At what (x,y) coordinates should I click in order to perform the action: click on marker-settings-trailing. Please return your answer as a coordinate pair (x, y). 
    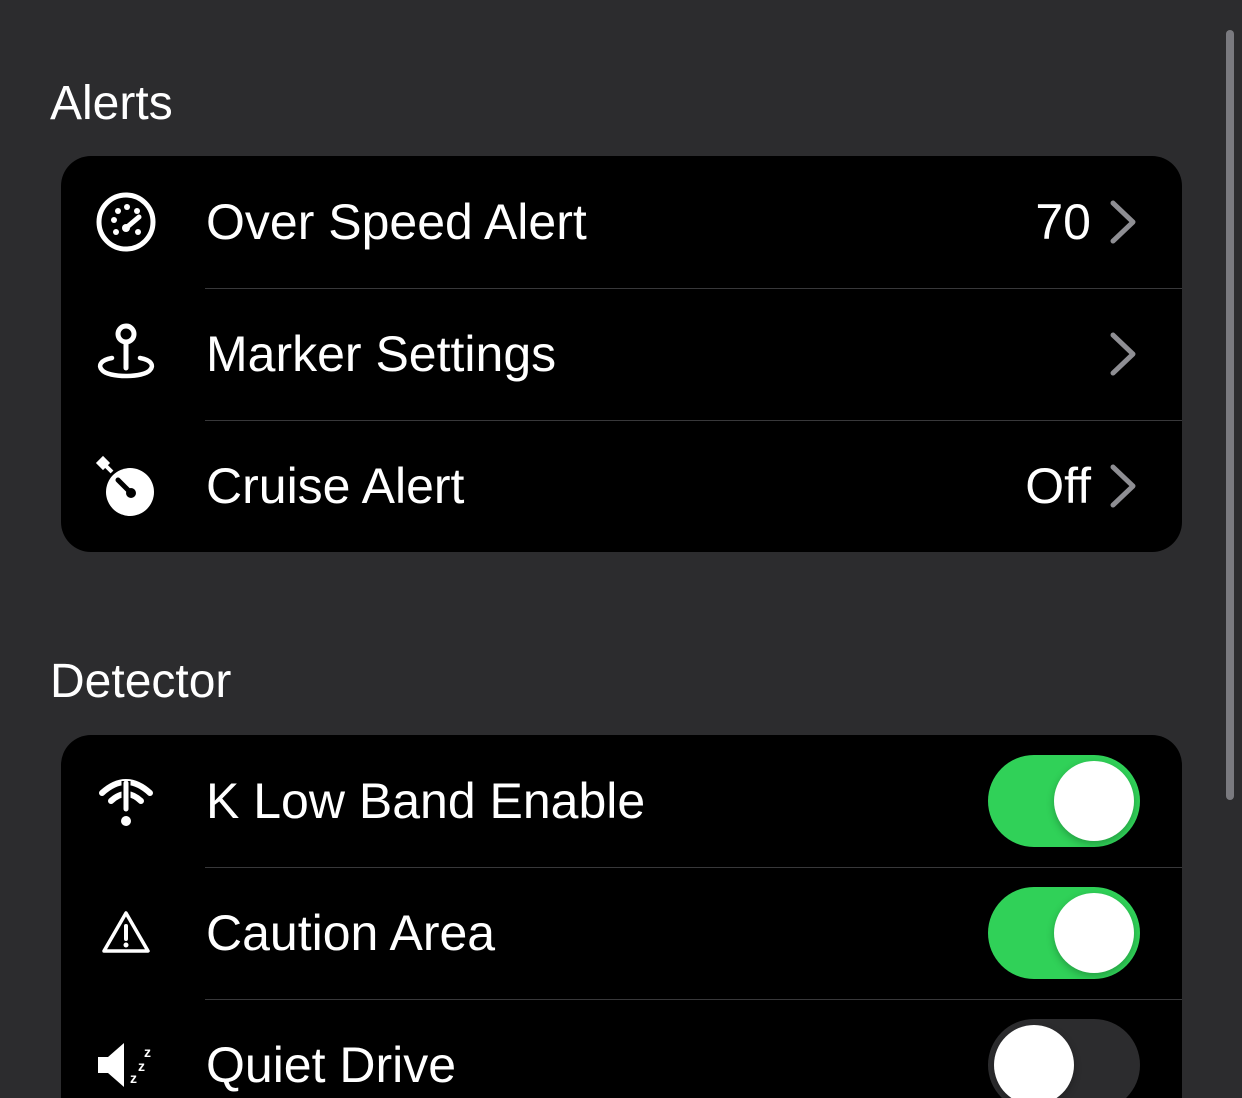
    Looking at the image, I should click on (1123, 354).